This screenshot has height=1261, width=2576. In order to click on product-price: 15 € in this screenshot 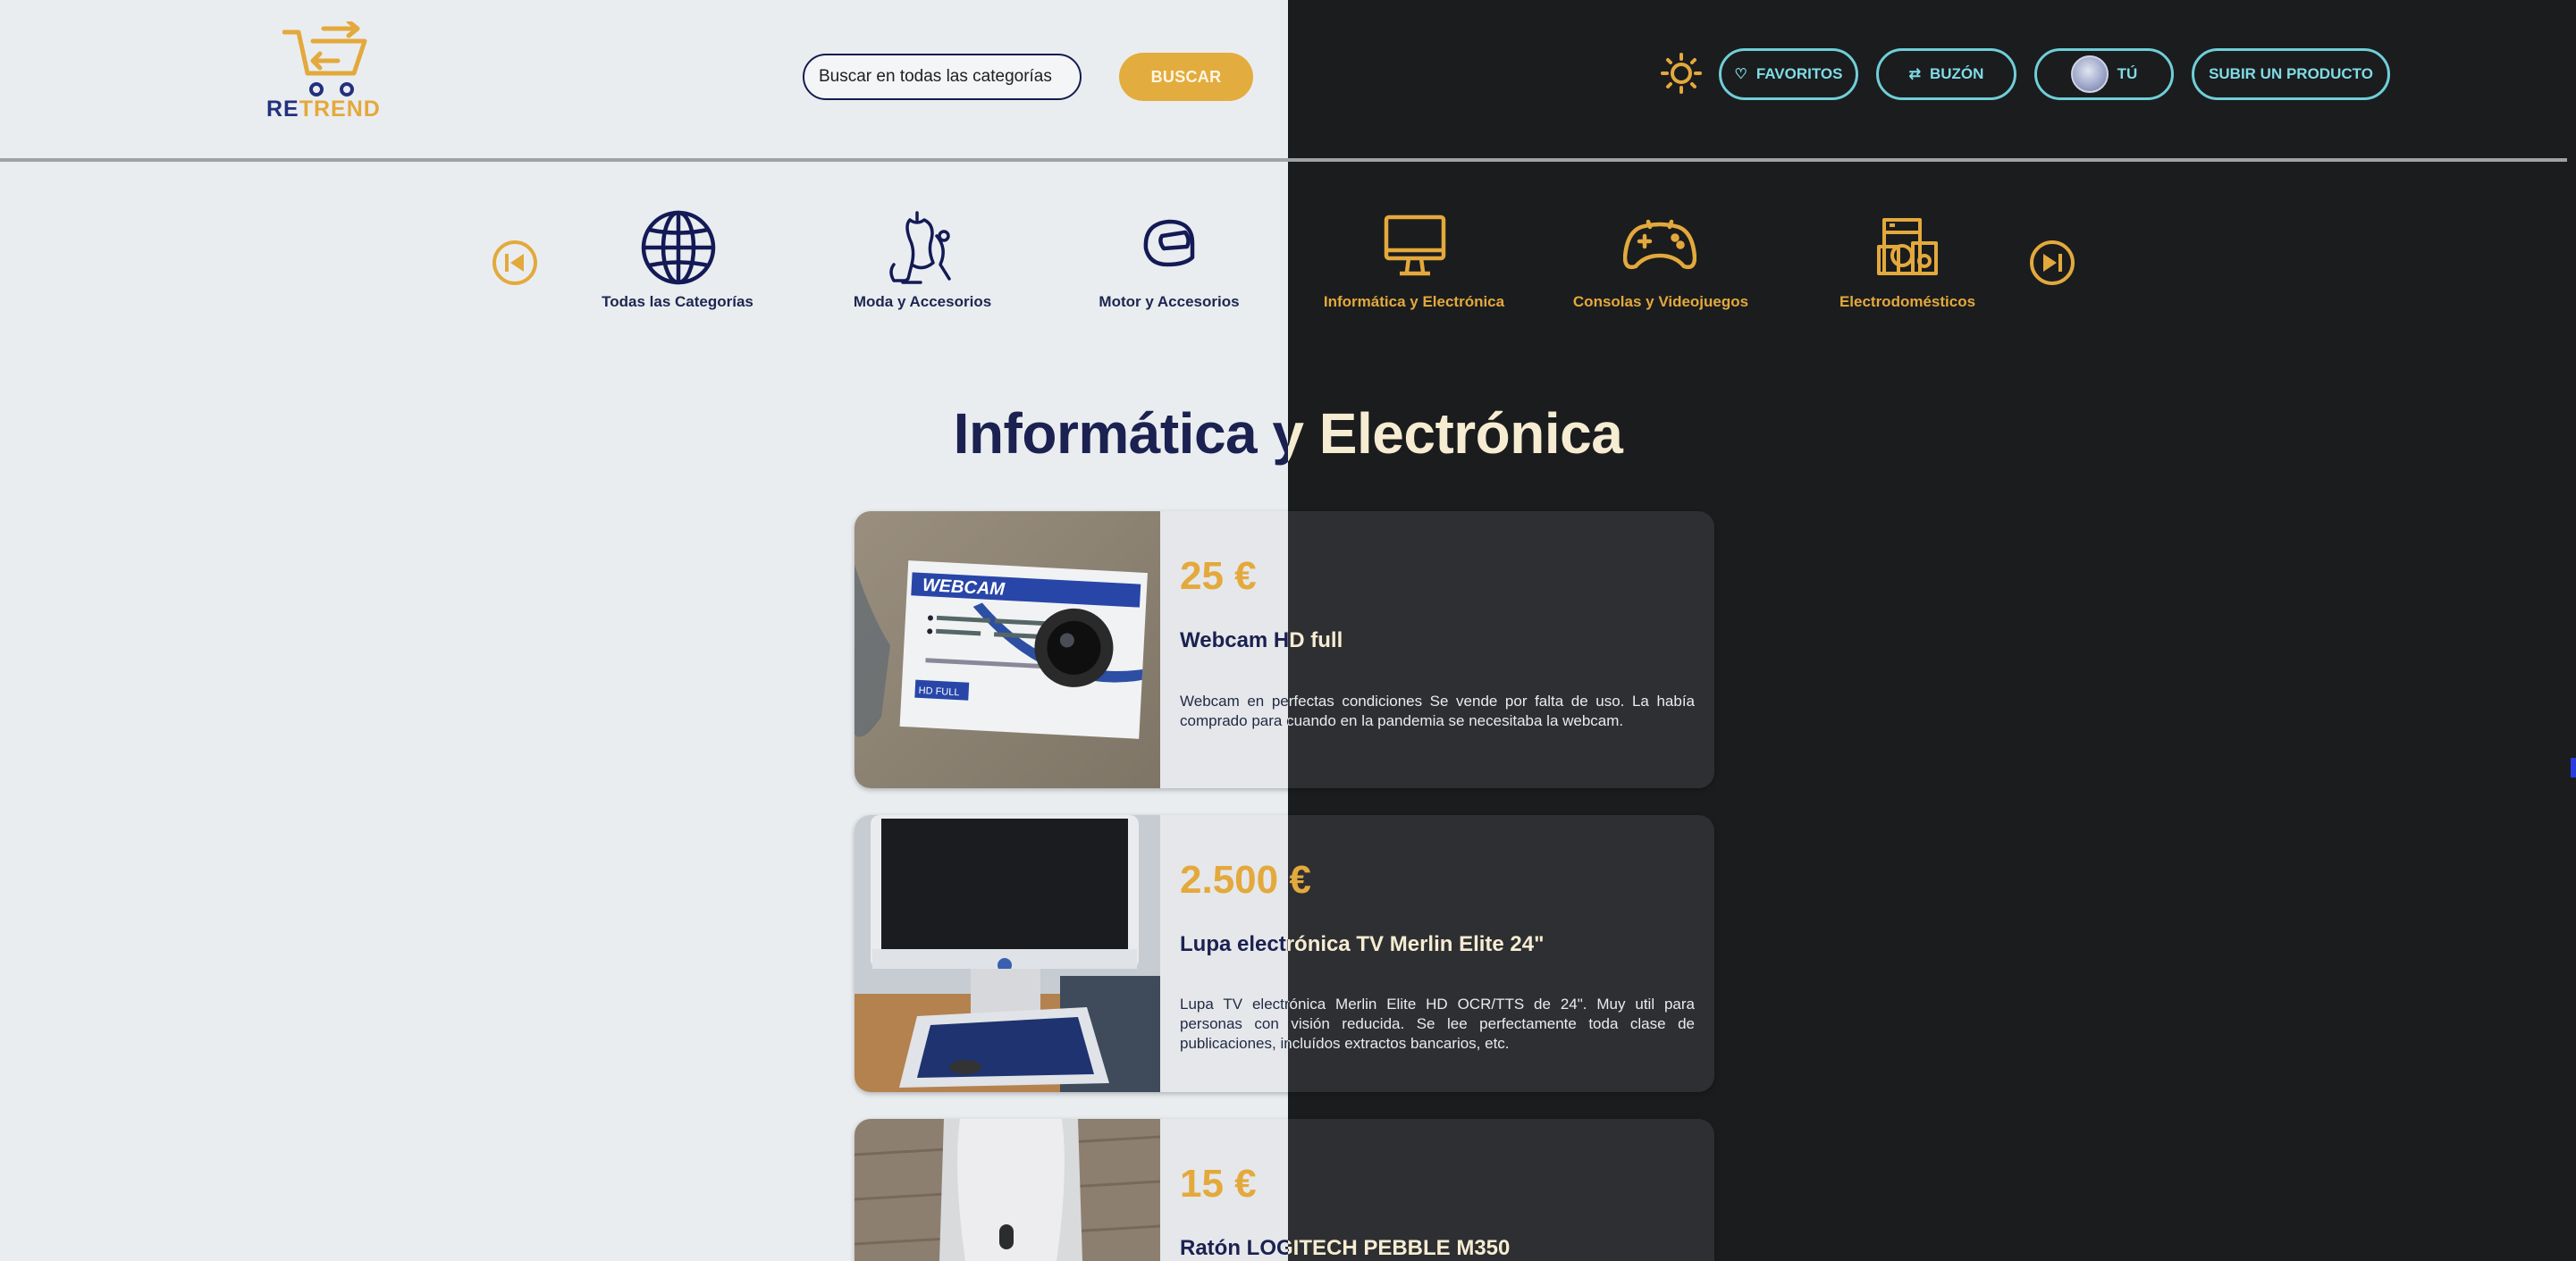, I will do `click(1219, 1184)`.